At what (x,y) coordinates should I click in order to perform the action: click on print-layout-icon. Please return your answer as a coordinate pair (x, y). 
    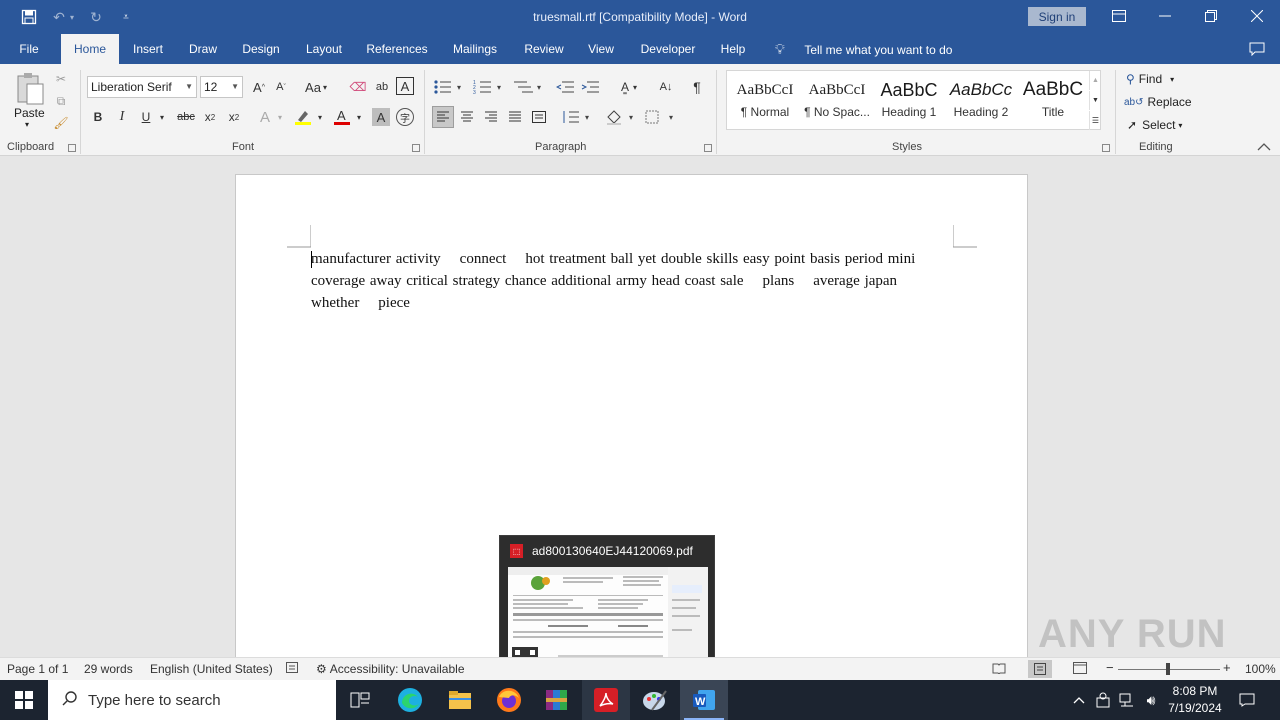
    Looking at the image, I should click on (1040, 669).